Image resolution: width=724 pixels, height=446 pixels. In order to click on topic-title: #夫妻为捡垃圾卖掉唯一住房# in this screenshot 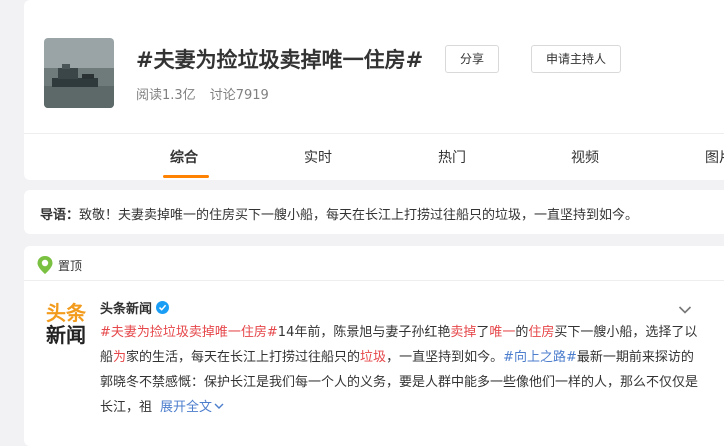, I will do `click(280, 60)`.